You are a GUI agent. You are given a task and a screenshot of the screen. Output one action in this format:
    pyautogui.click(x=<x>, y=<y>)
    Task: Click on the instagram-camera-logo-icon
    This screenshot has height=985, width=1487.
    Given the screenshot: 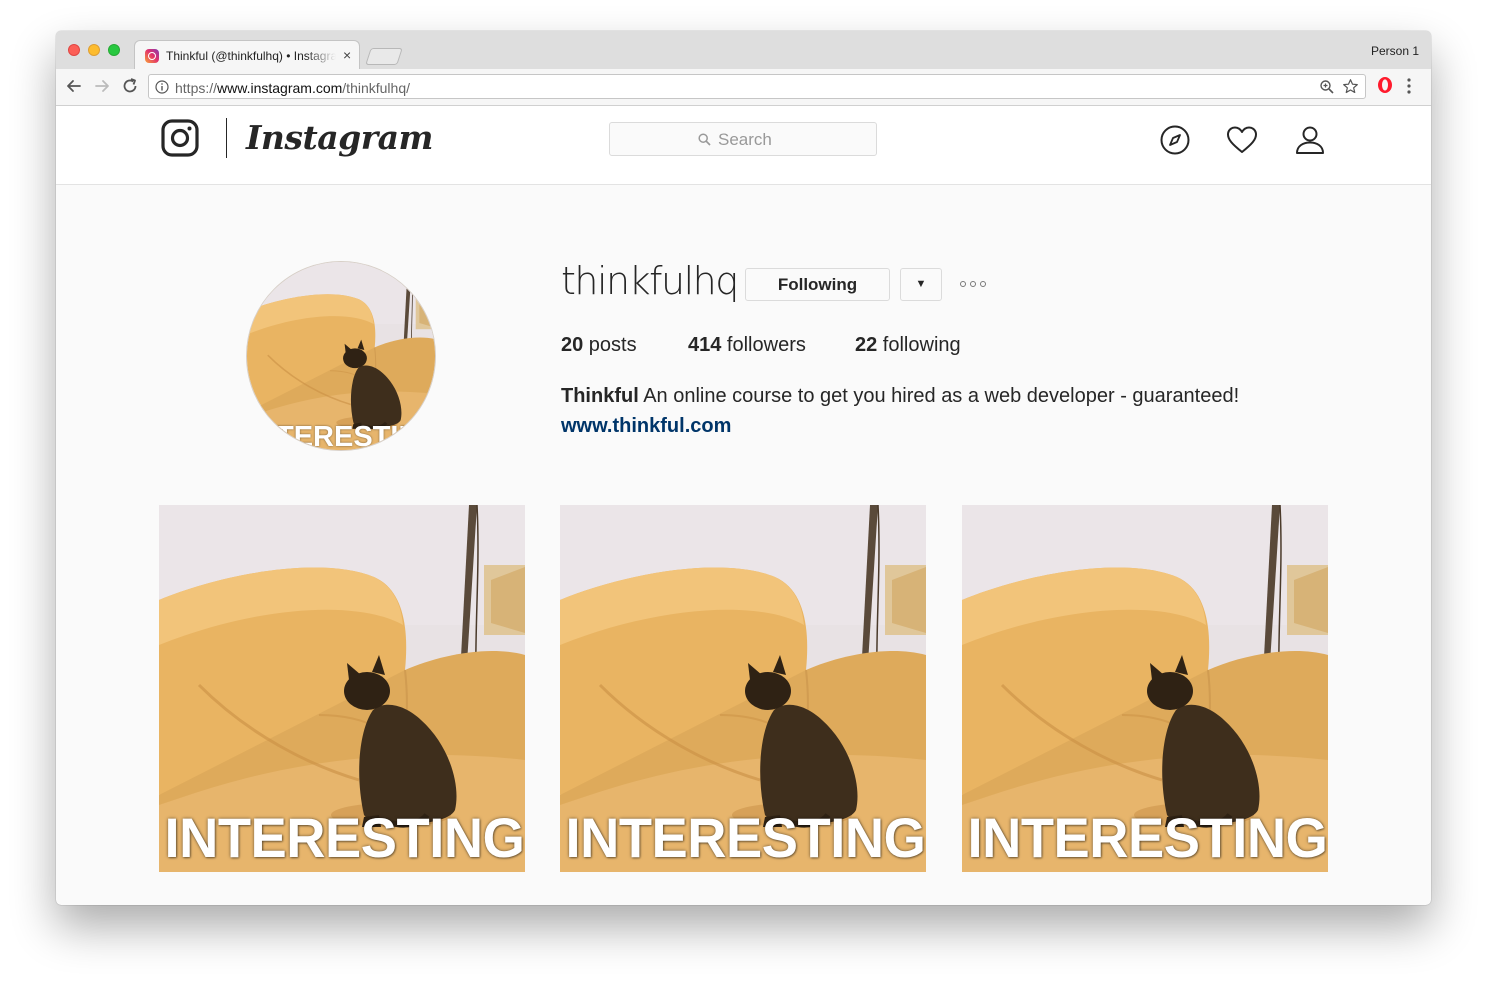 What is the action you would take?
    pyautogui.click(x=180, y=138)
    